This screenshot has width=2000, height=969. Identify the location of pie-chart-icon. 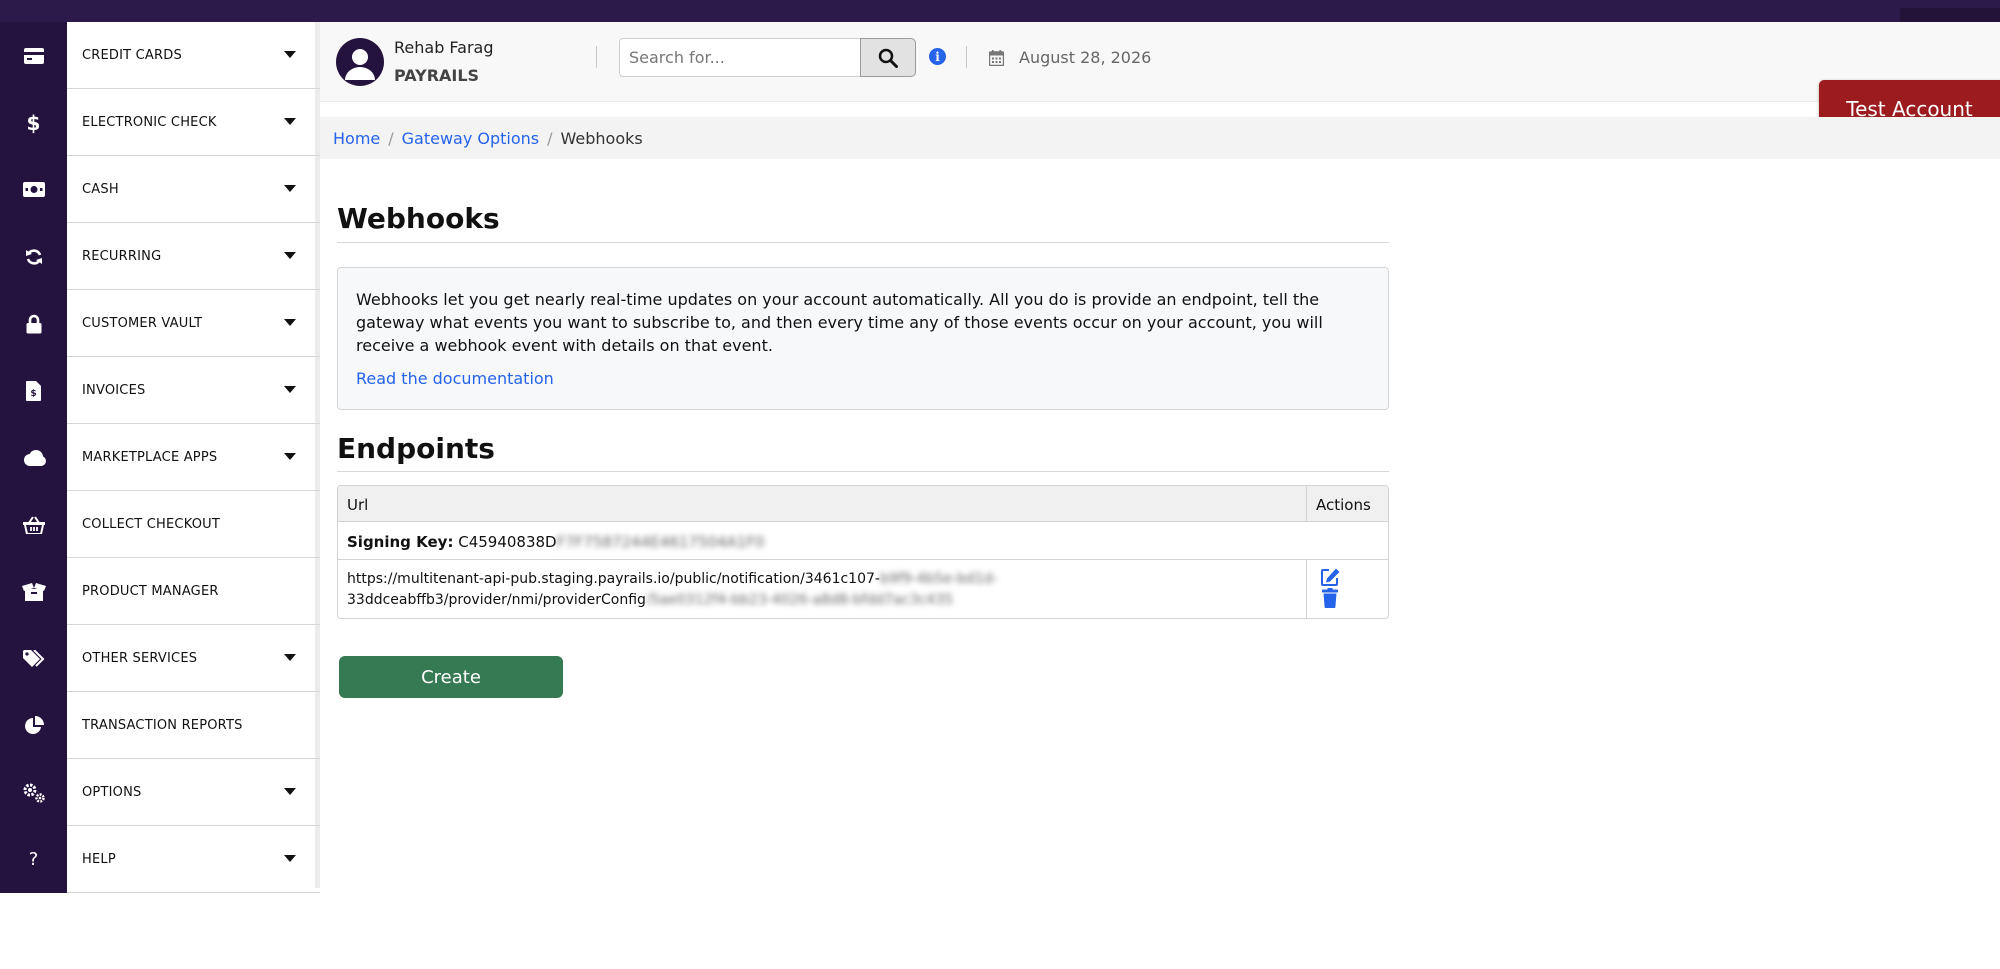
(33, 725).